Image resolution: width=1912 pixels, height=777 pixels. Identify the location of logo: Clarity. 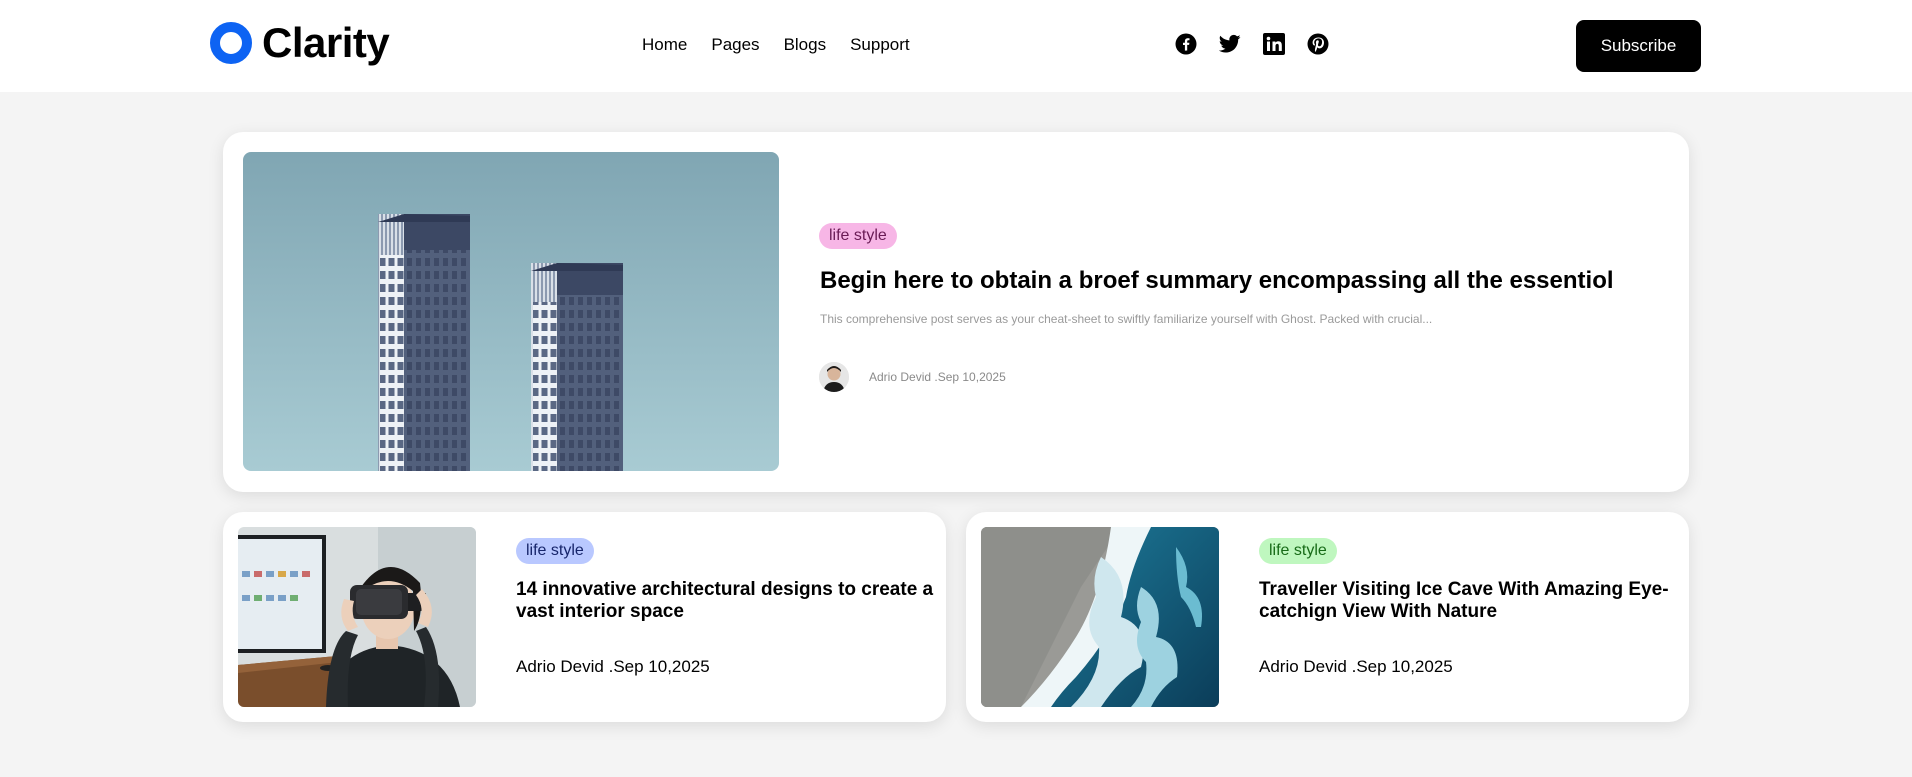
(300, 42).